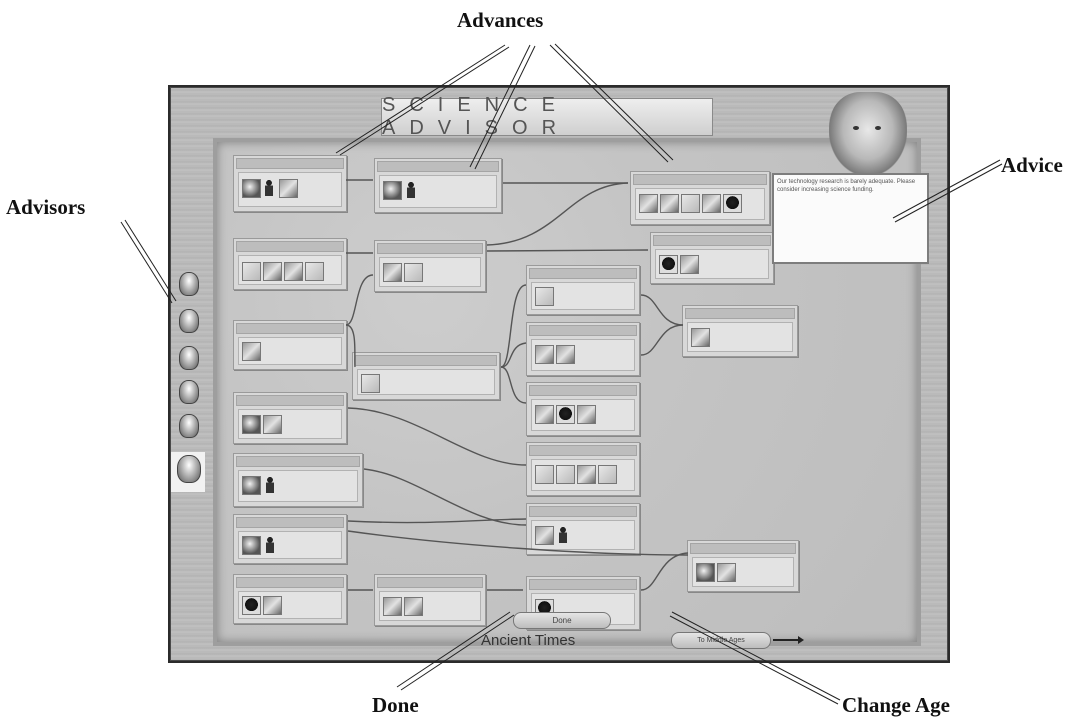 Image resolution: width=1080 pixels, height=723 pixels. Describe the element at coordinates (705, 572) in the screenshot. I see `seal-icon` at that location.